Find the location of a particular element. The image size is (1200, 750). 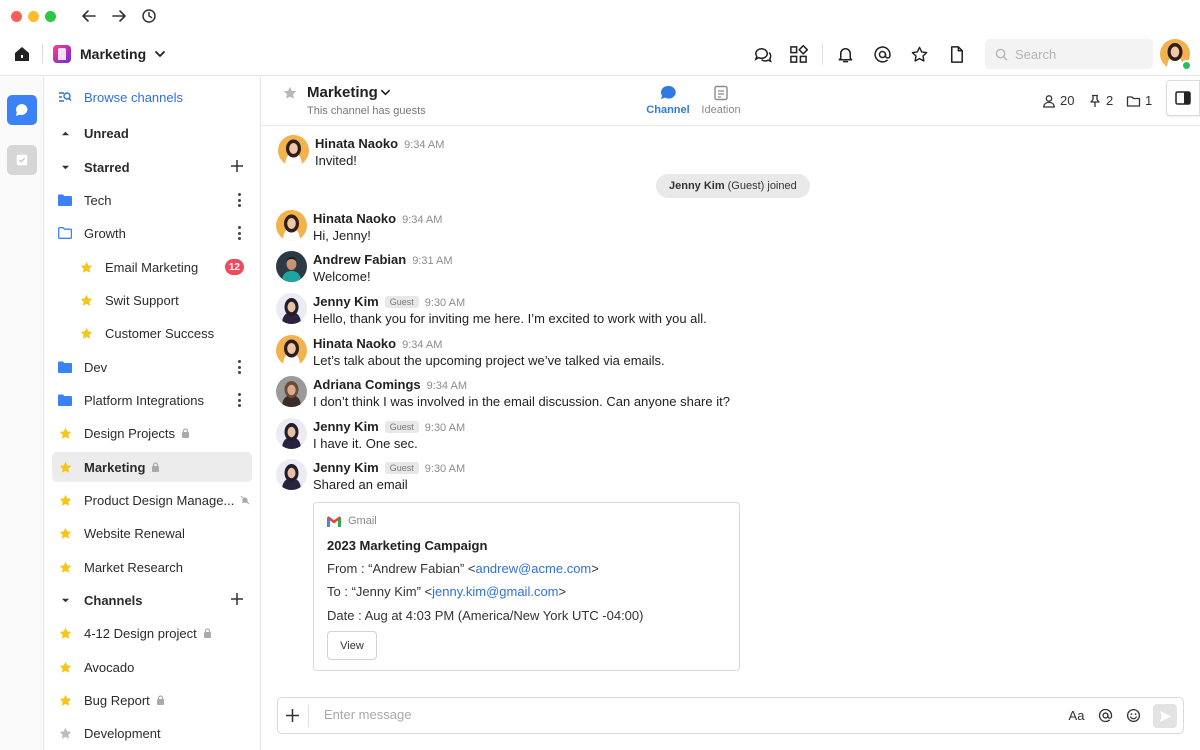

close-window-button is located at coordinates (16, 16).